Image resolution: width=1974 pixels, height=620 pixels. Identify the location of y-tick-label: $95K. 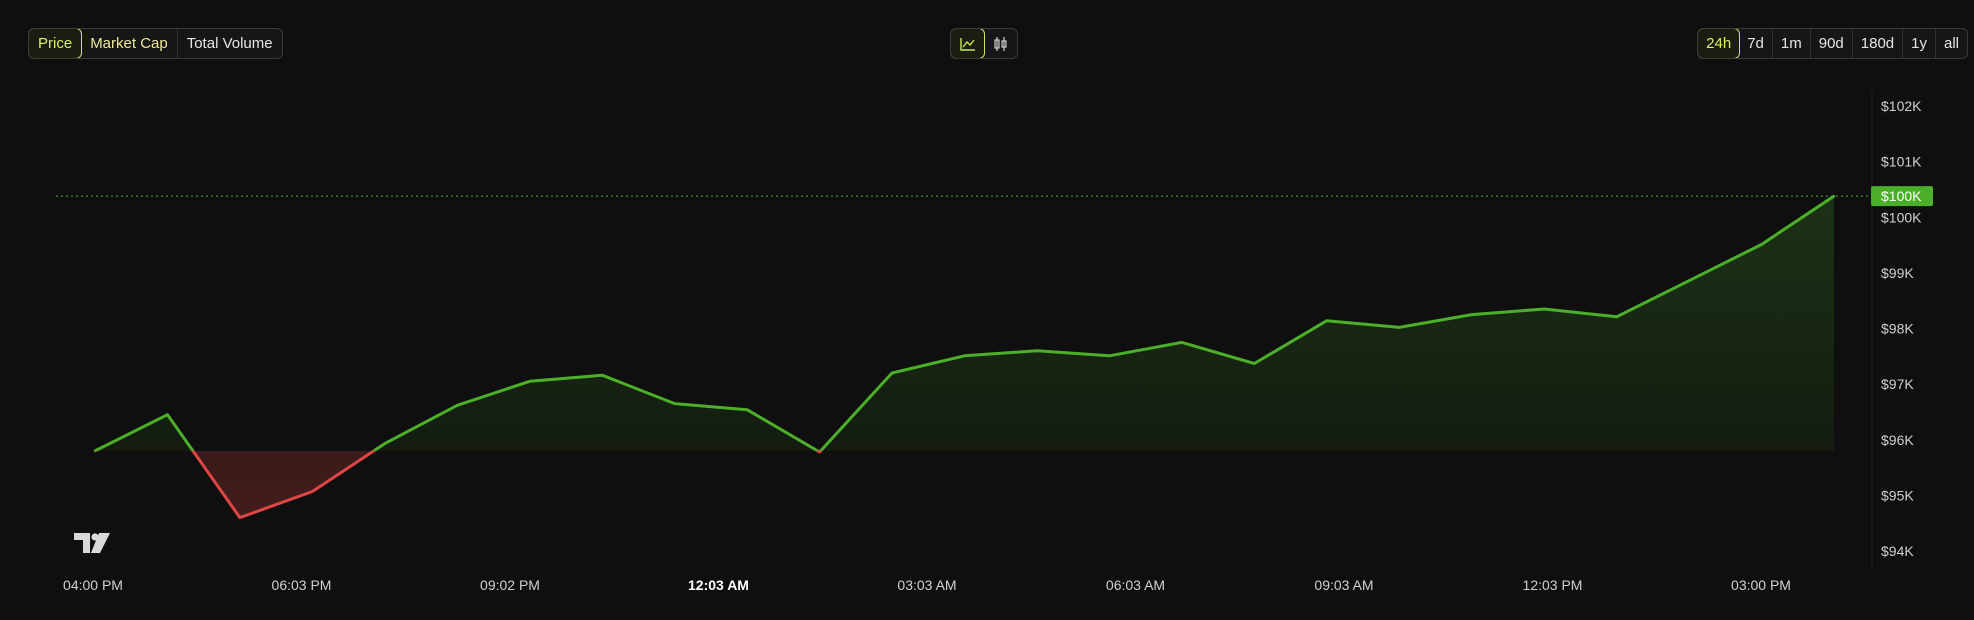
(1897, 495).